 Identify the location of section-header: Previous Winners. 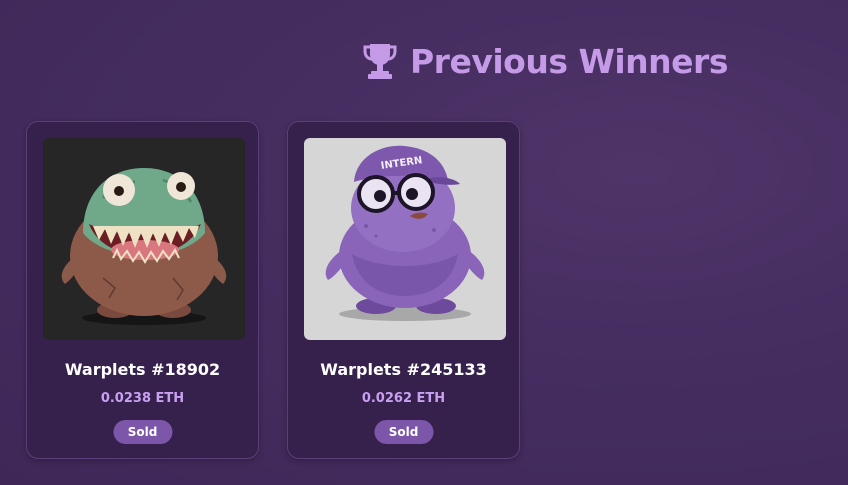
(545, 61).